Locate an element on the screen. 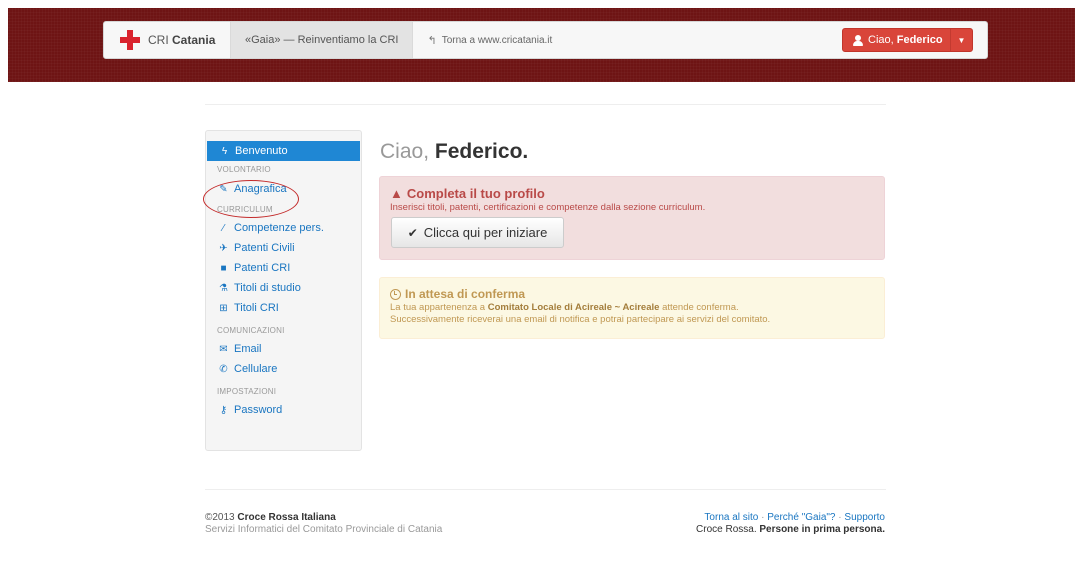 This screenshot has height=562, width=1079. sidebar-item-benvenuto: ϟ Benvenuto is located at coordinates (283, 151).